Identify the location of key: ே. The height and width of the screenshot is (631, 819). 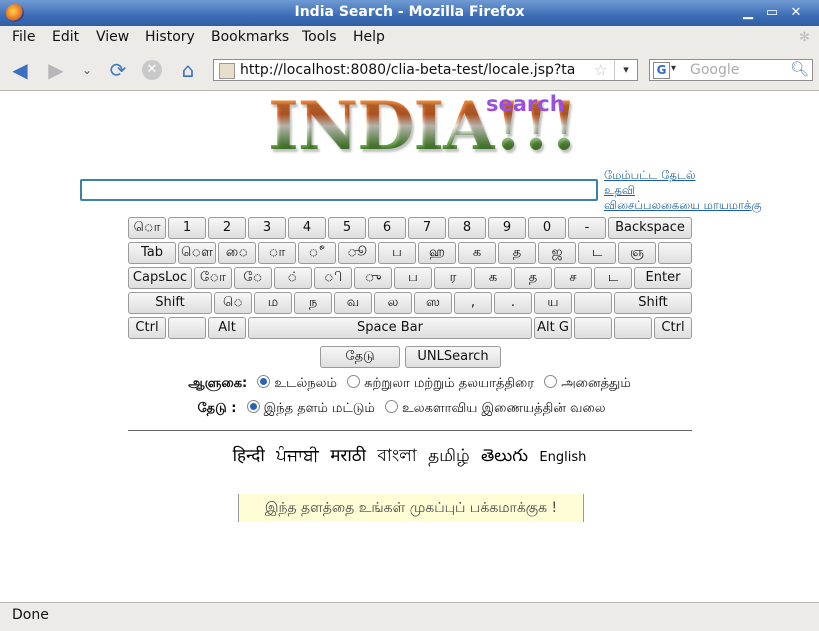
(253, 278).